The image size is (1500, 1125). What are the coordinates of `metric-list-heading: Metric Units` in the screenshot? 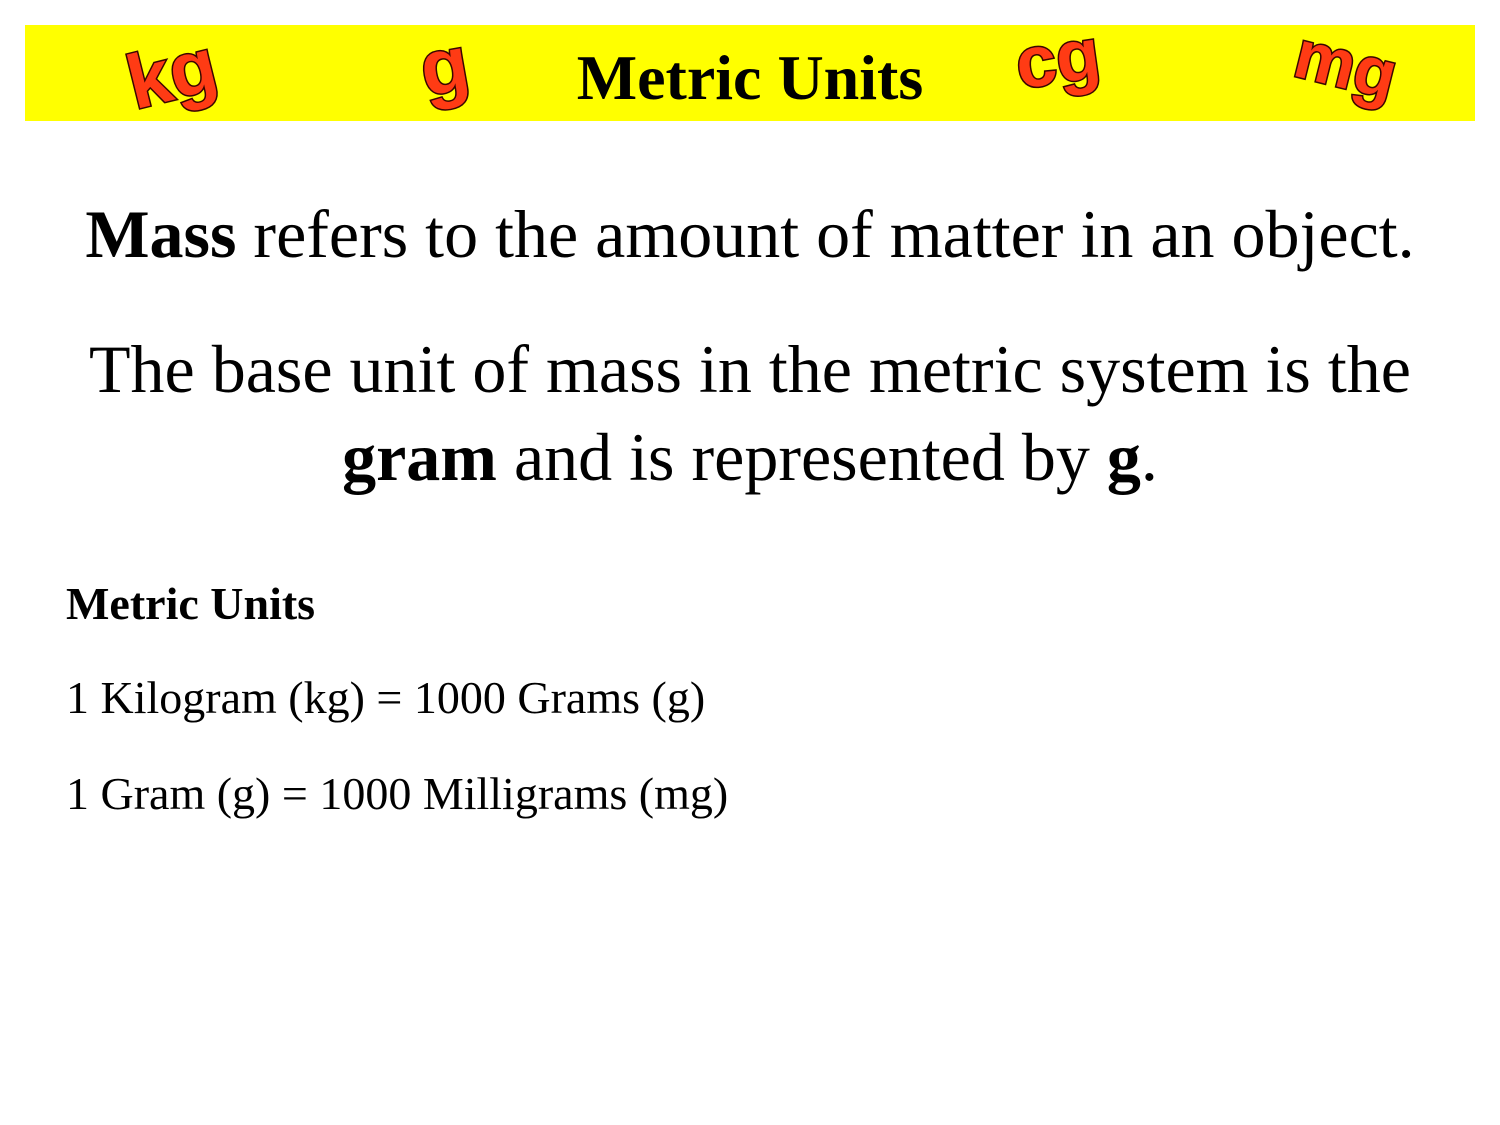 It's located at (191, 603).